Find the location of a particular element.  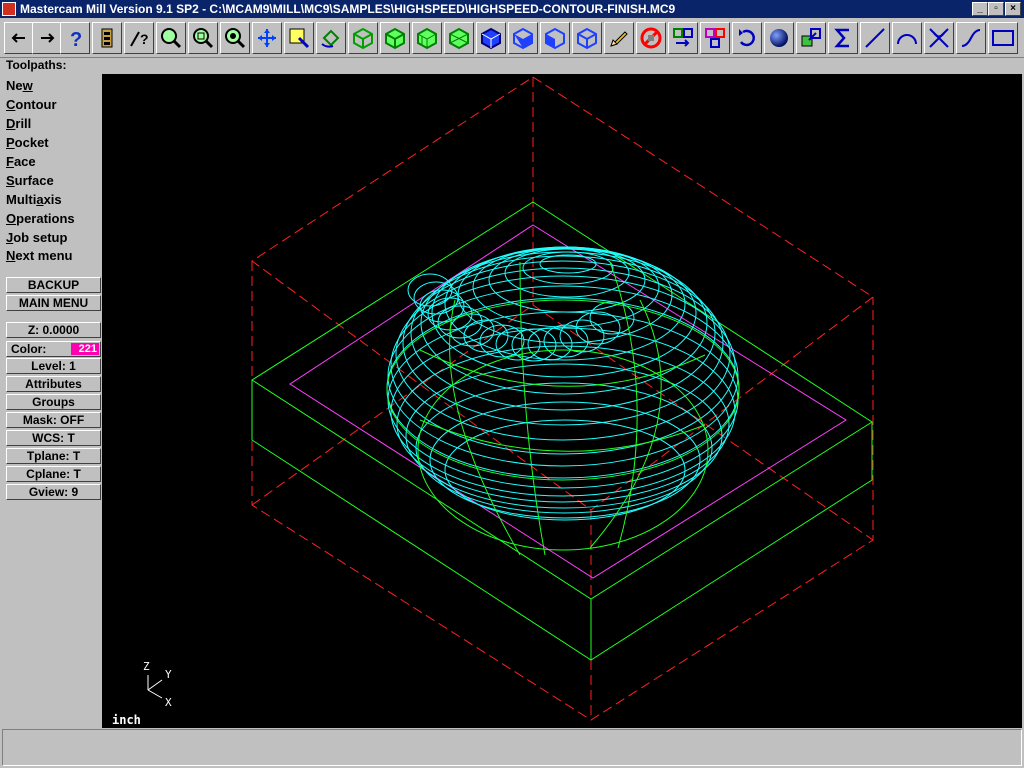

menu-item-hotkey: C is located at coordinates (11, 104).